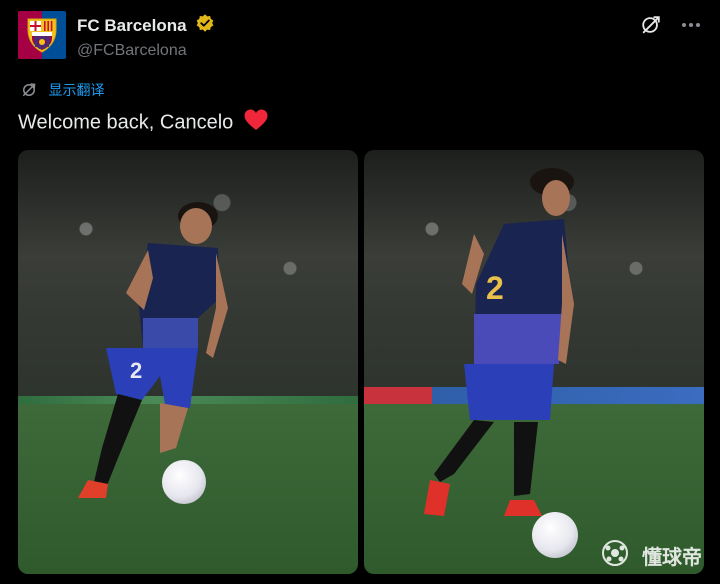 The height and width of the screenshot is (584, 720). Describe the element at coordinates (256, 123) in the screenshot. I see `red-heart-icon` at that location.